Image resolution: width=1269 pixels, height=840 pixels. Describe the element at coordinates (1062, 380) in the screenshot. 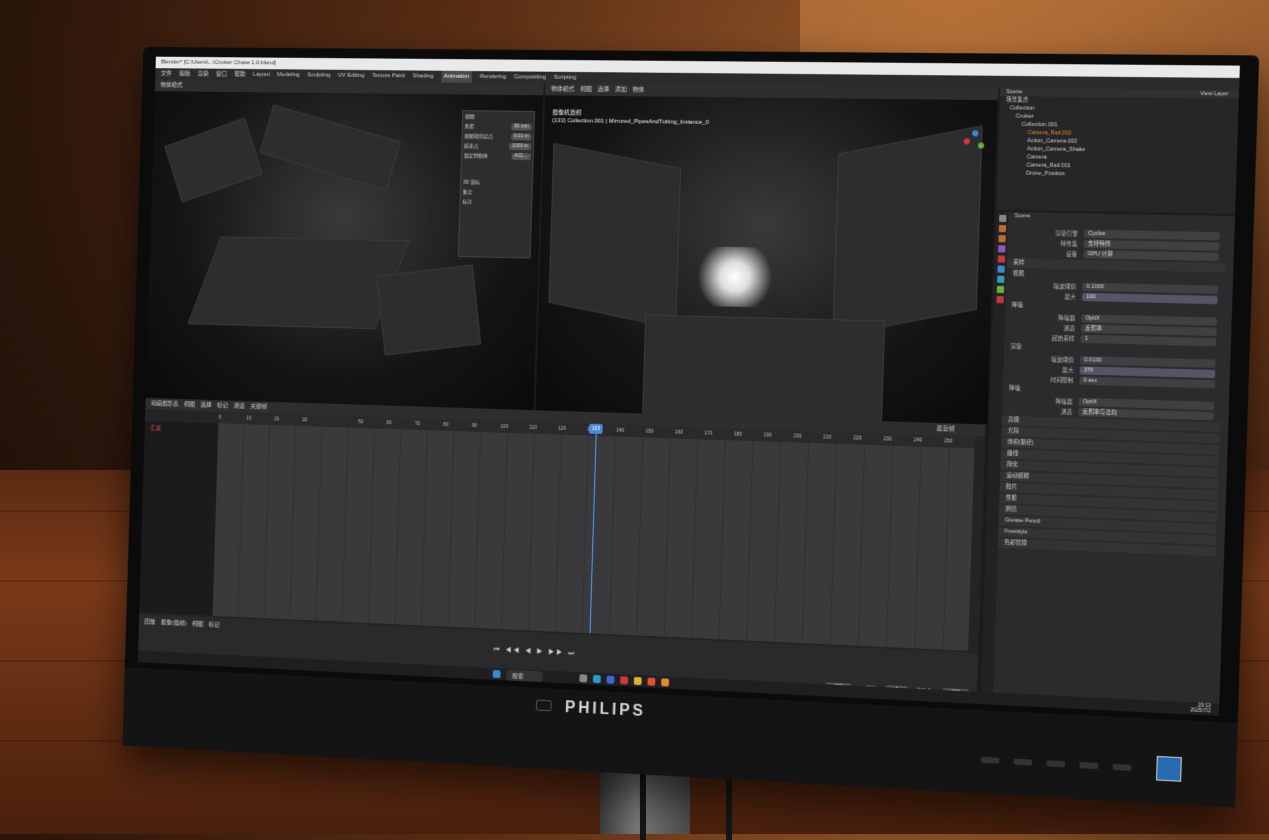

I see `time-limit-label: 时间限制` at that location.